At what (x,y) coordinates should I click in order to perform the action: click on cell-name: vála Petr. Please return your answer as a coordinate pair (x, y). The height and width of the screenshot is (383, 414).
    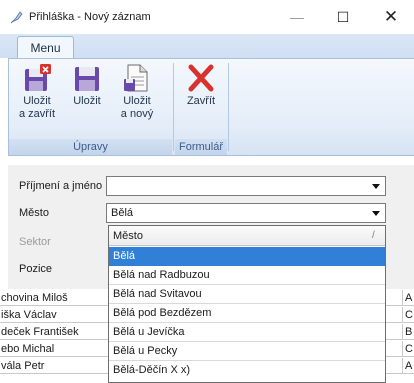
    Looking at the image, I should click on (23, 366).